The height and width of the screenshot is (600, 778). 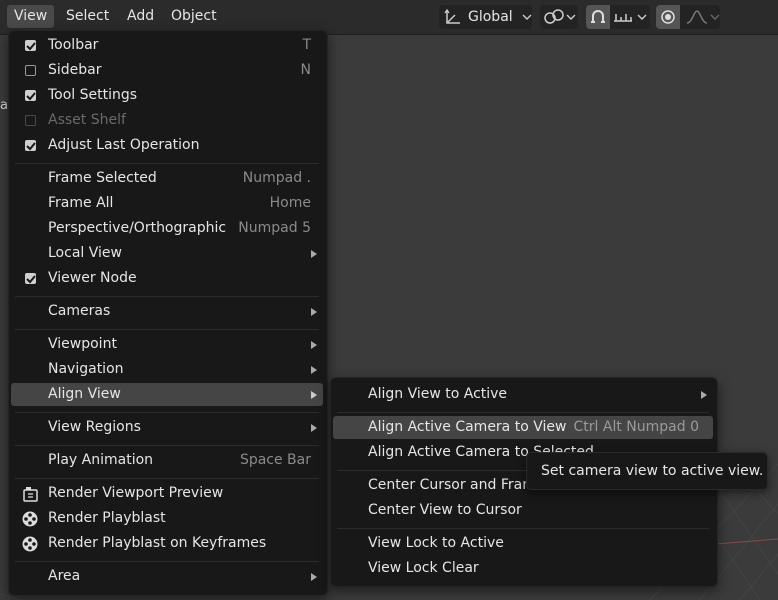 I want to click on menu-item-frame-all: Frame All Home, so click(x=167, y=203).